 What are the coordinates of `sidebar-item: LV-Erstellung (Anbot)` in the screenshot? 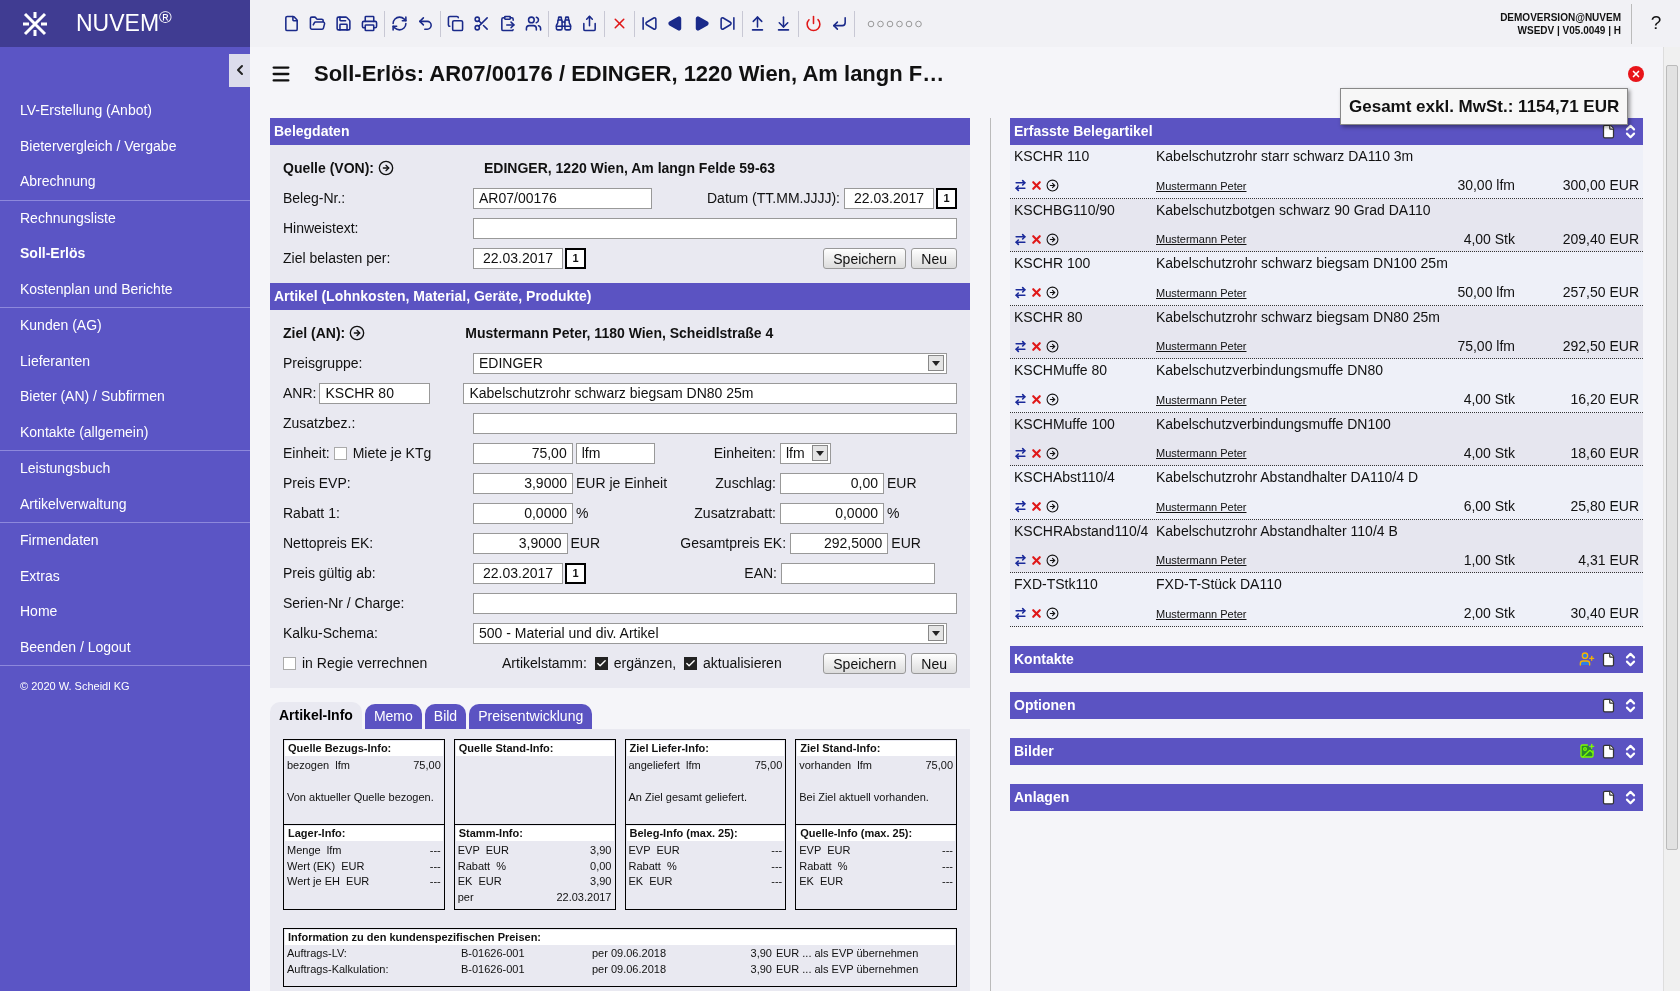 It's located at (125, 111).